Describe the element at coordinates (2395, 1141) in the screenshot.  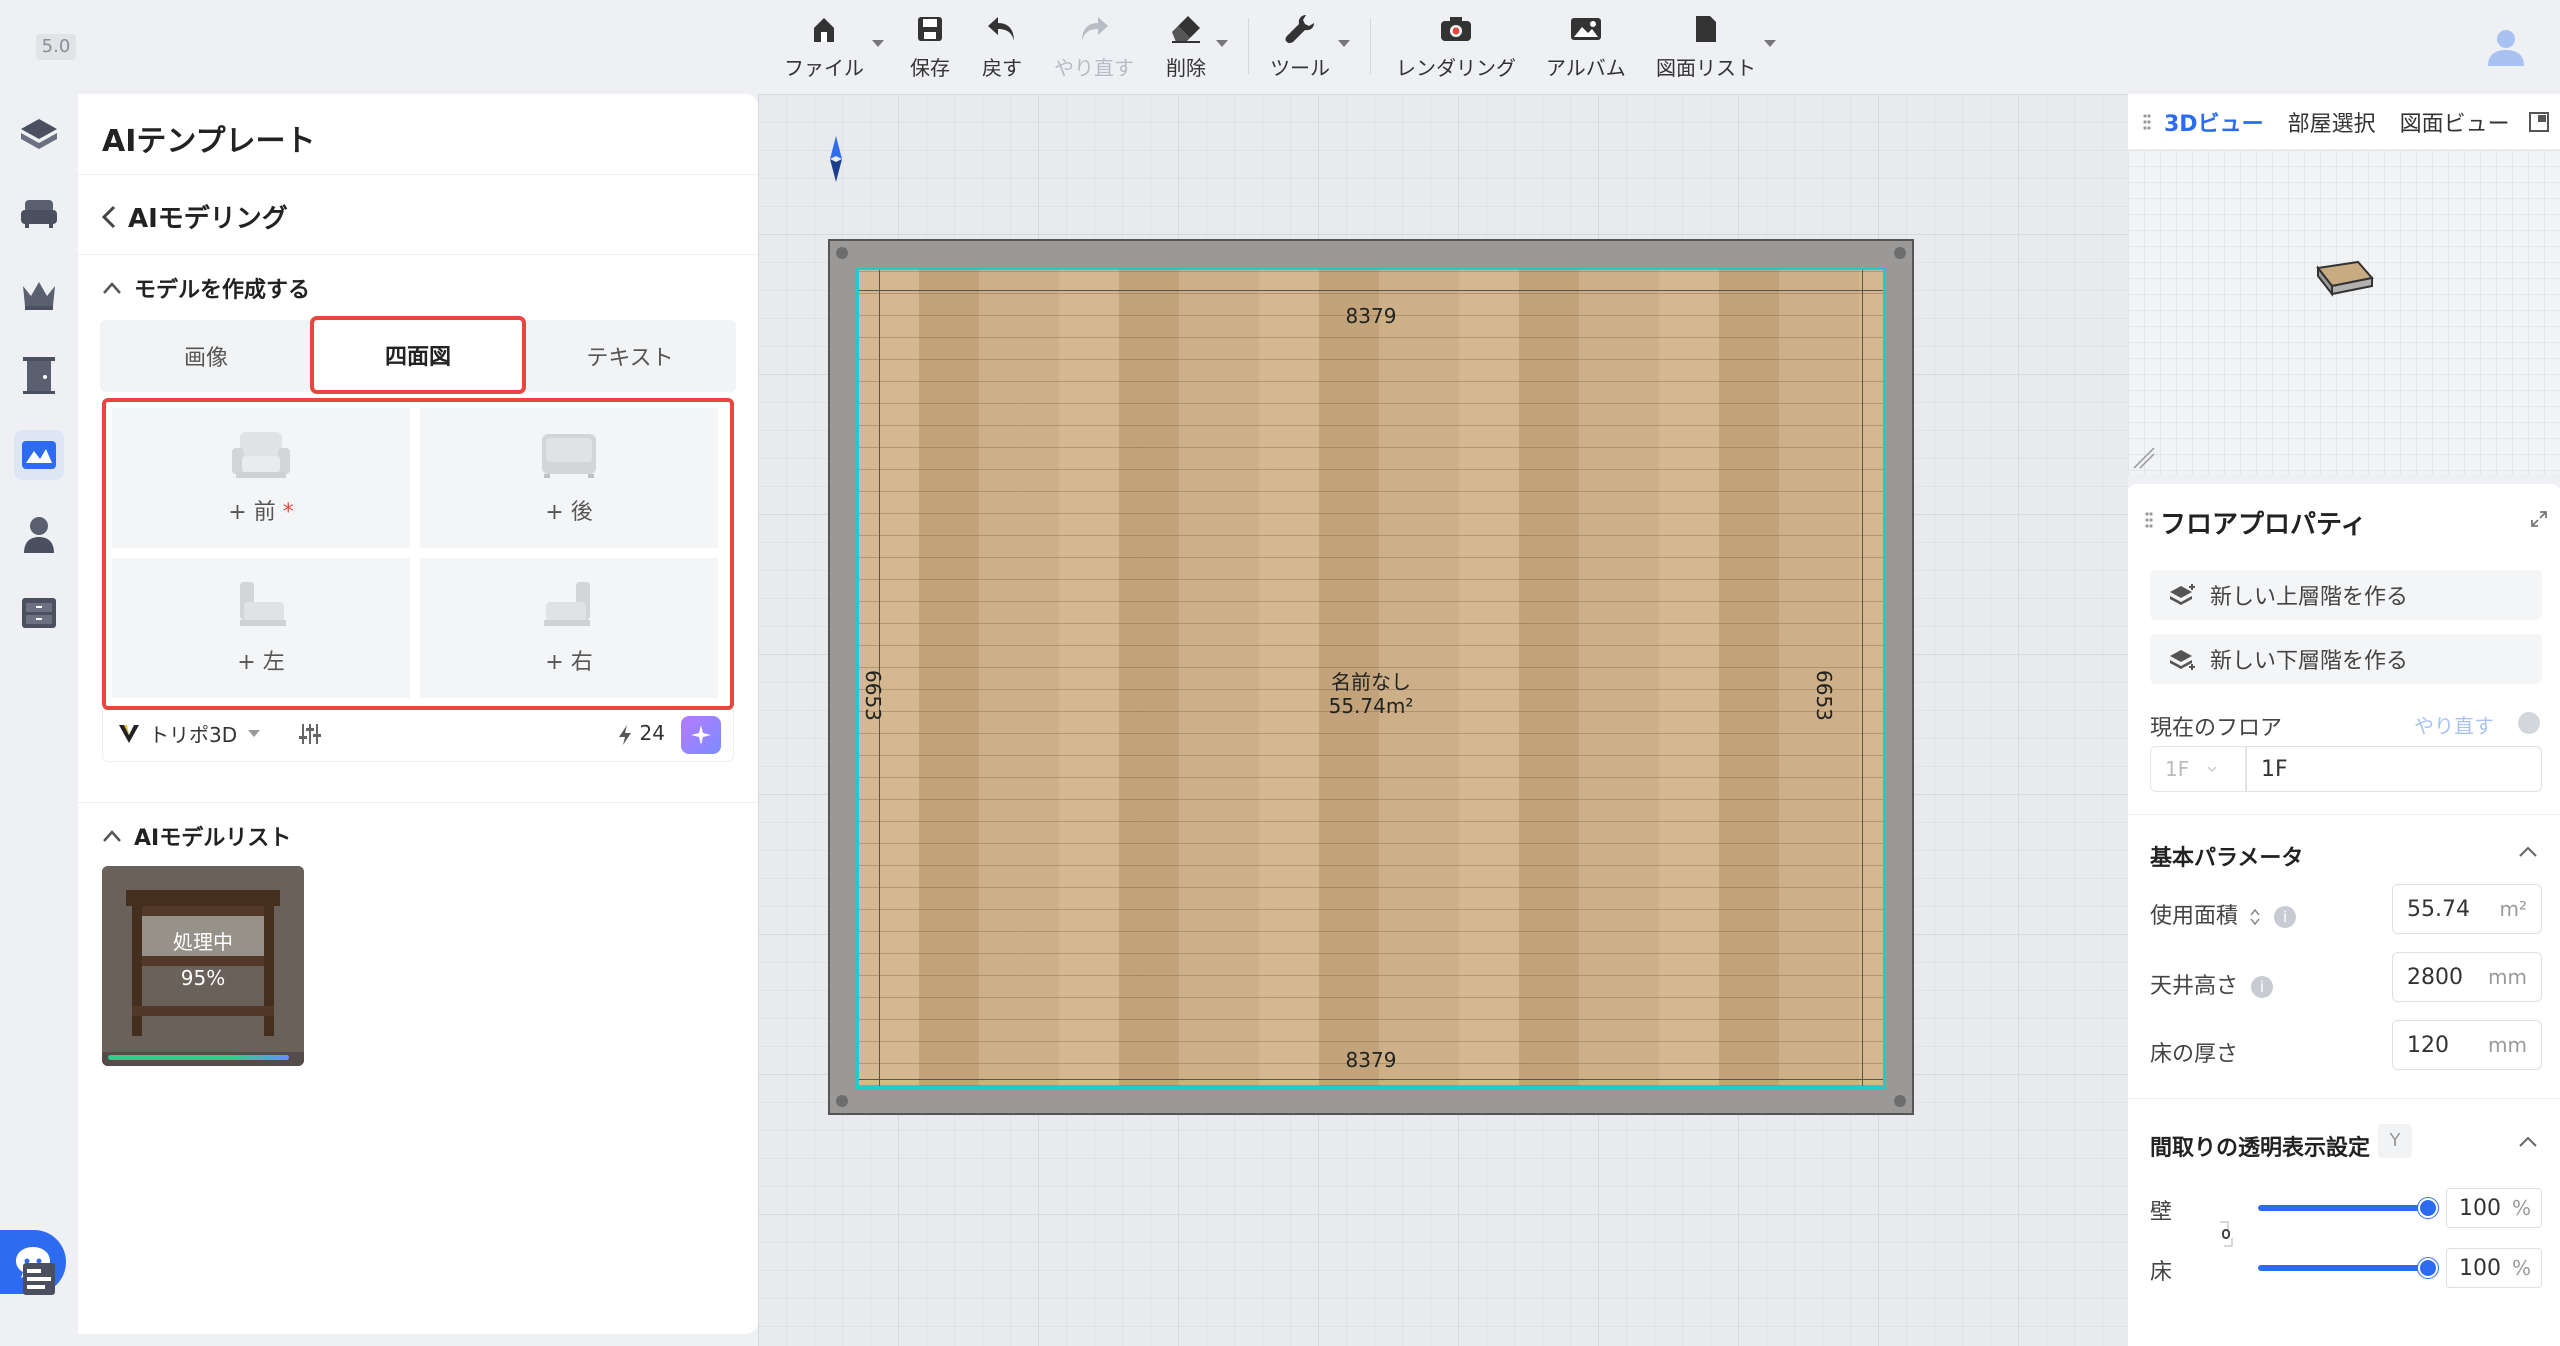
I see `transparency-shortcut-key: Y` at that location.